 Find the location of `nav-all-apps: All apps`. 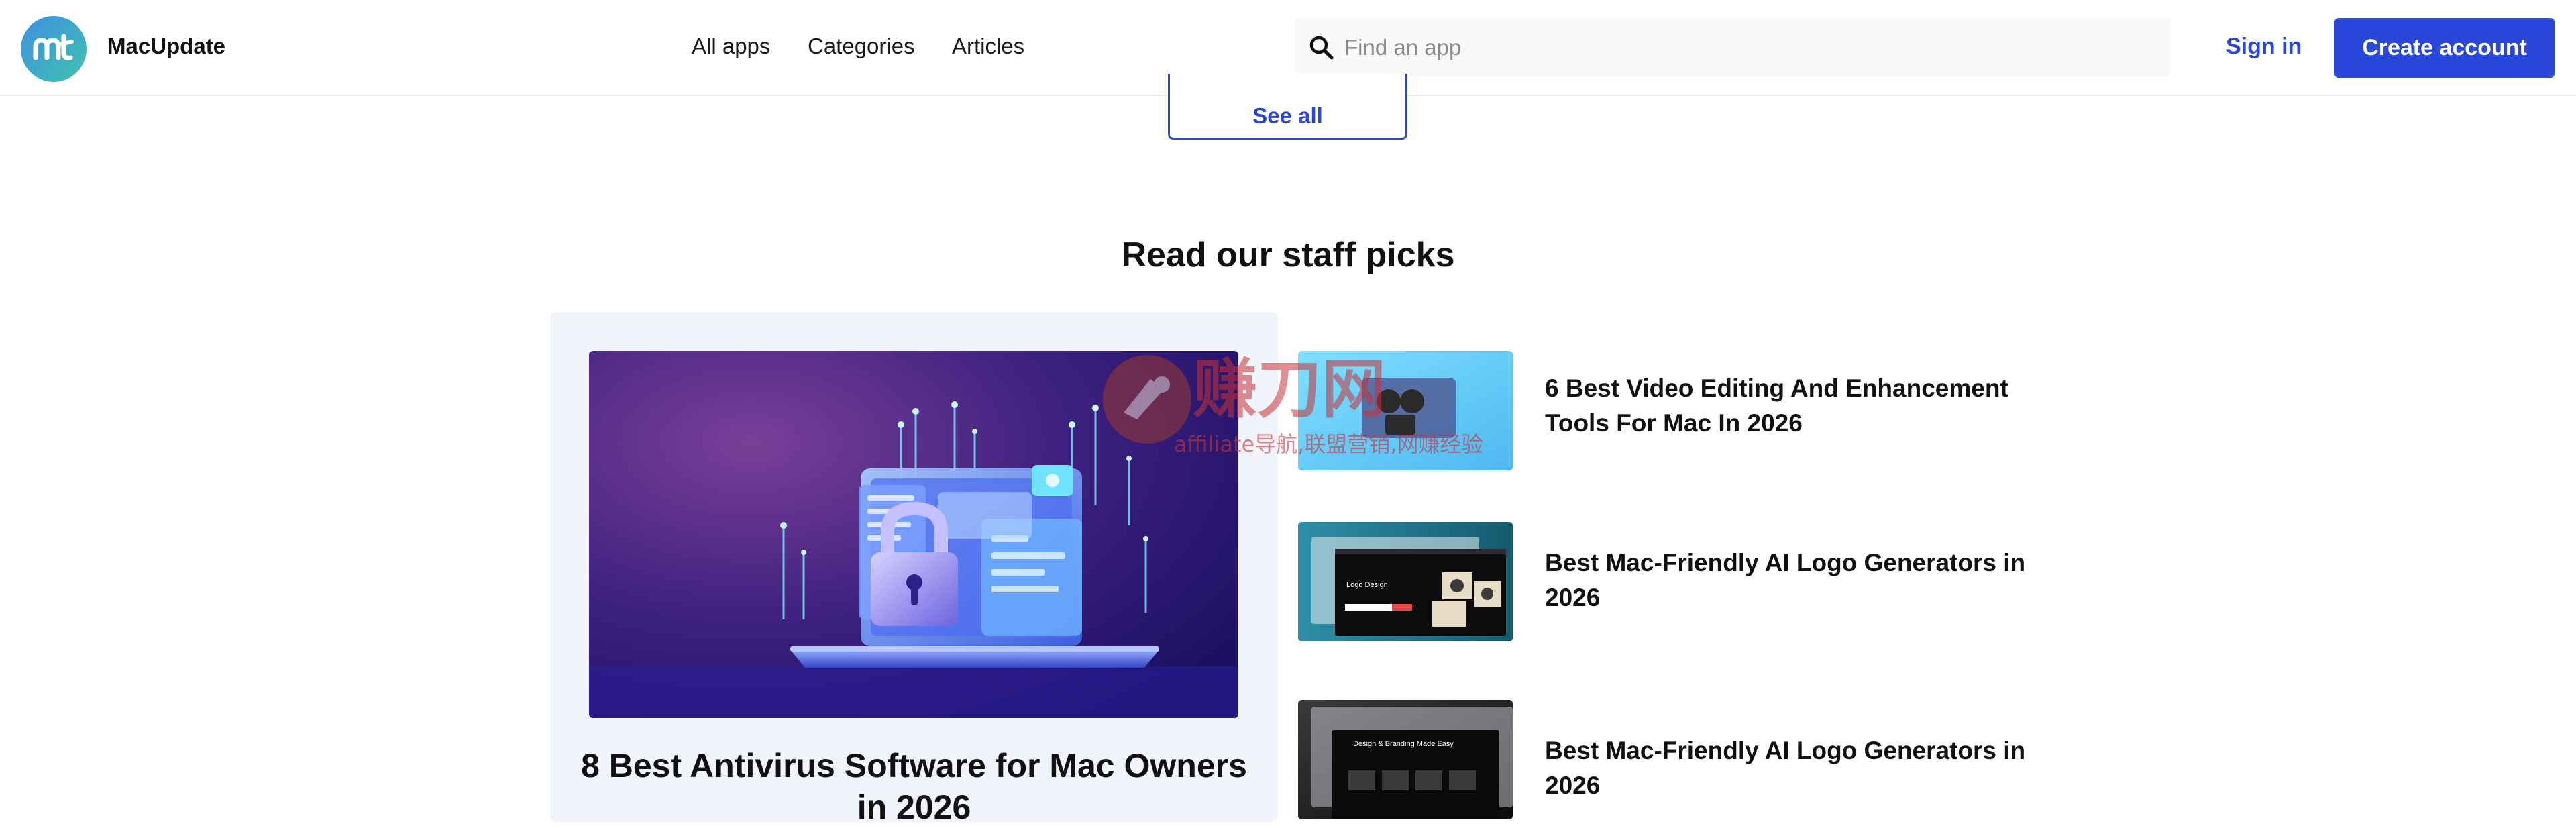

nav-all-apps: All apps is located at coordinates (731, 46).